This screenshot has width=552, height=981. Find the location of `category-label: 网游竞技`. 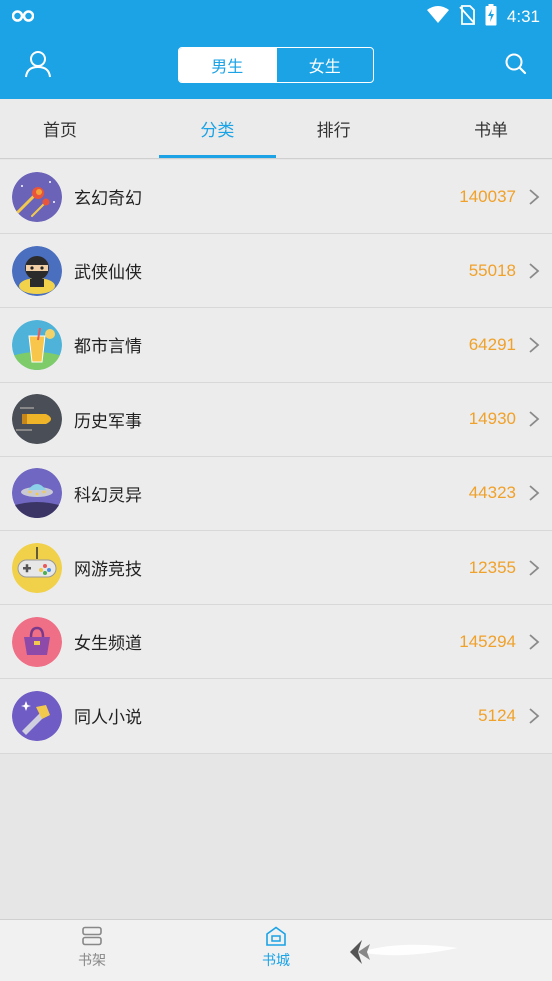

category-label: 网游竞技 is located at coordinates (108, 570).